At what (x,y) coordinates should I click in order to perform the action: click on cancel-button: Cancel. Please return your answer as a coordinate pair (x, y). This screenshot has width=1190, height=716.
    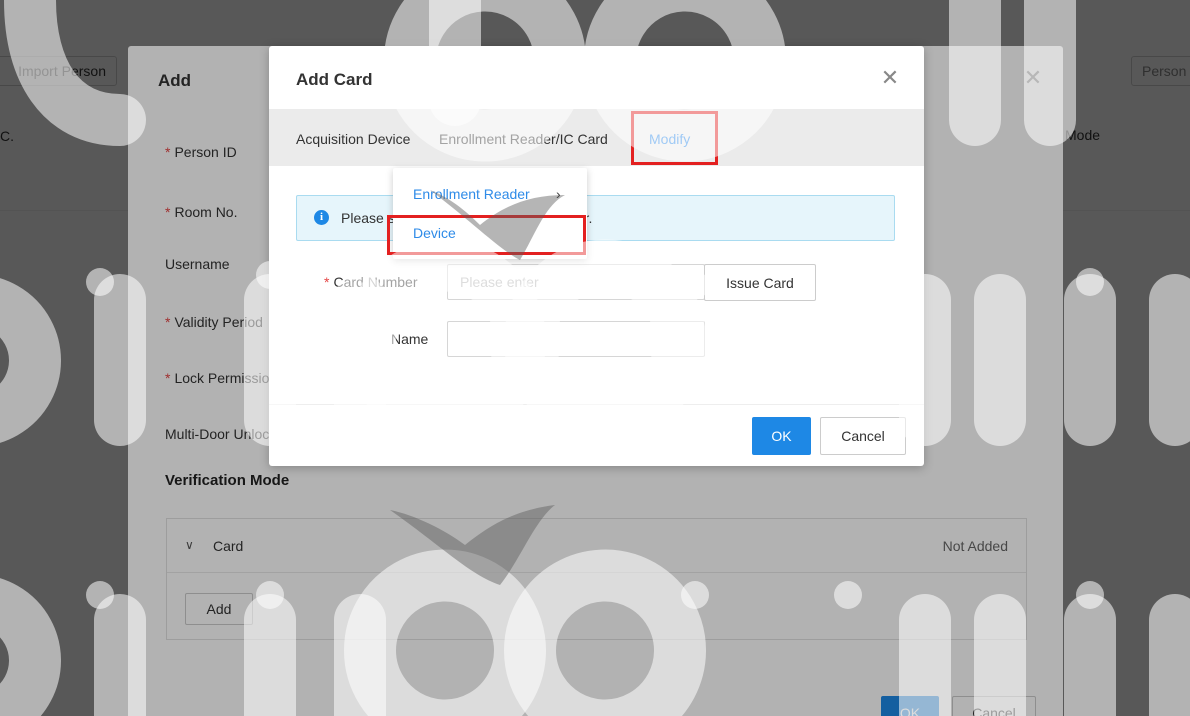
    Looking at the image, I should click on (863, 436).